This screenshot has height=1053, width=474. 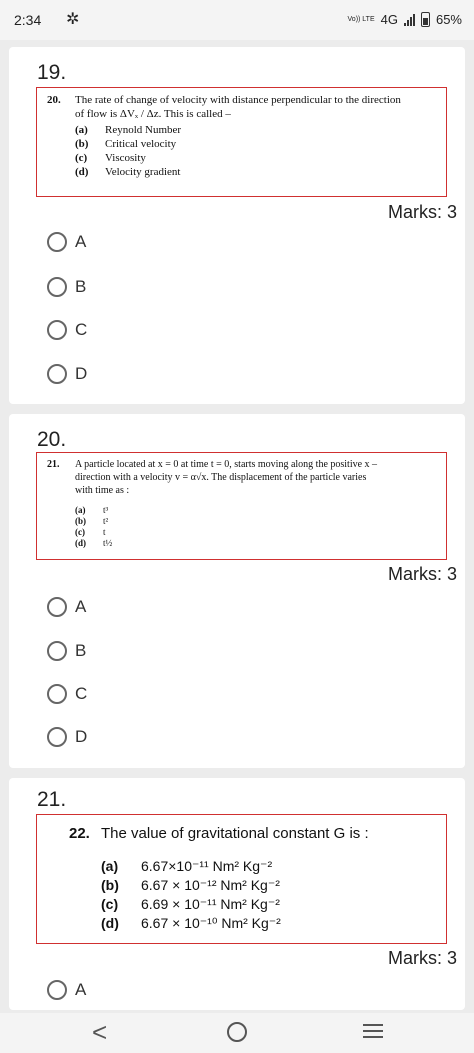 What do you see at coordinates (52, 439) in the screenshot?
I see `question-number: 20.` at bounding box center [52, 439].